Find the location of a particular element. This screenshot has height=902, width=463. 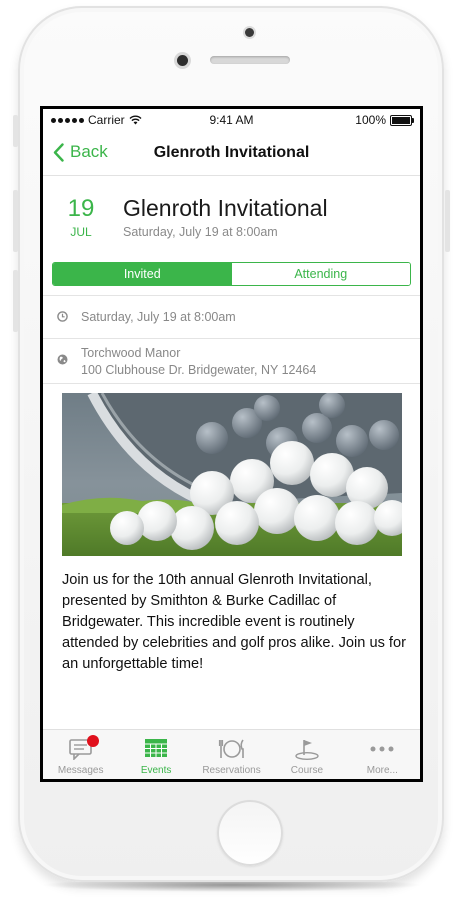

event-photo is located at coordinates (232, 474).